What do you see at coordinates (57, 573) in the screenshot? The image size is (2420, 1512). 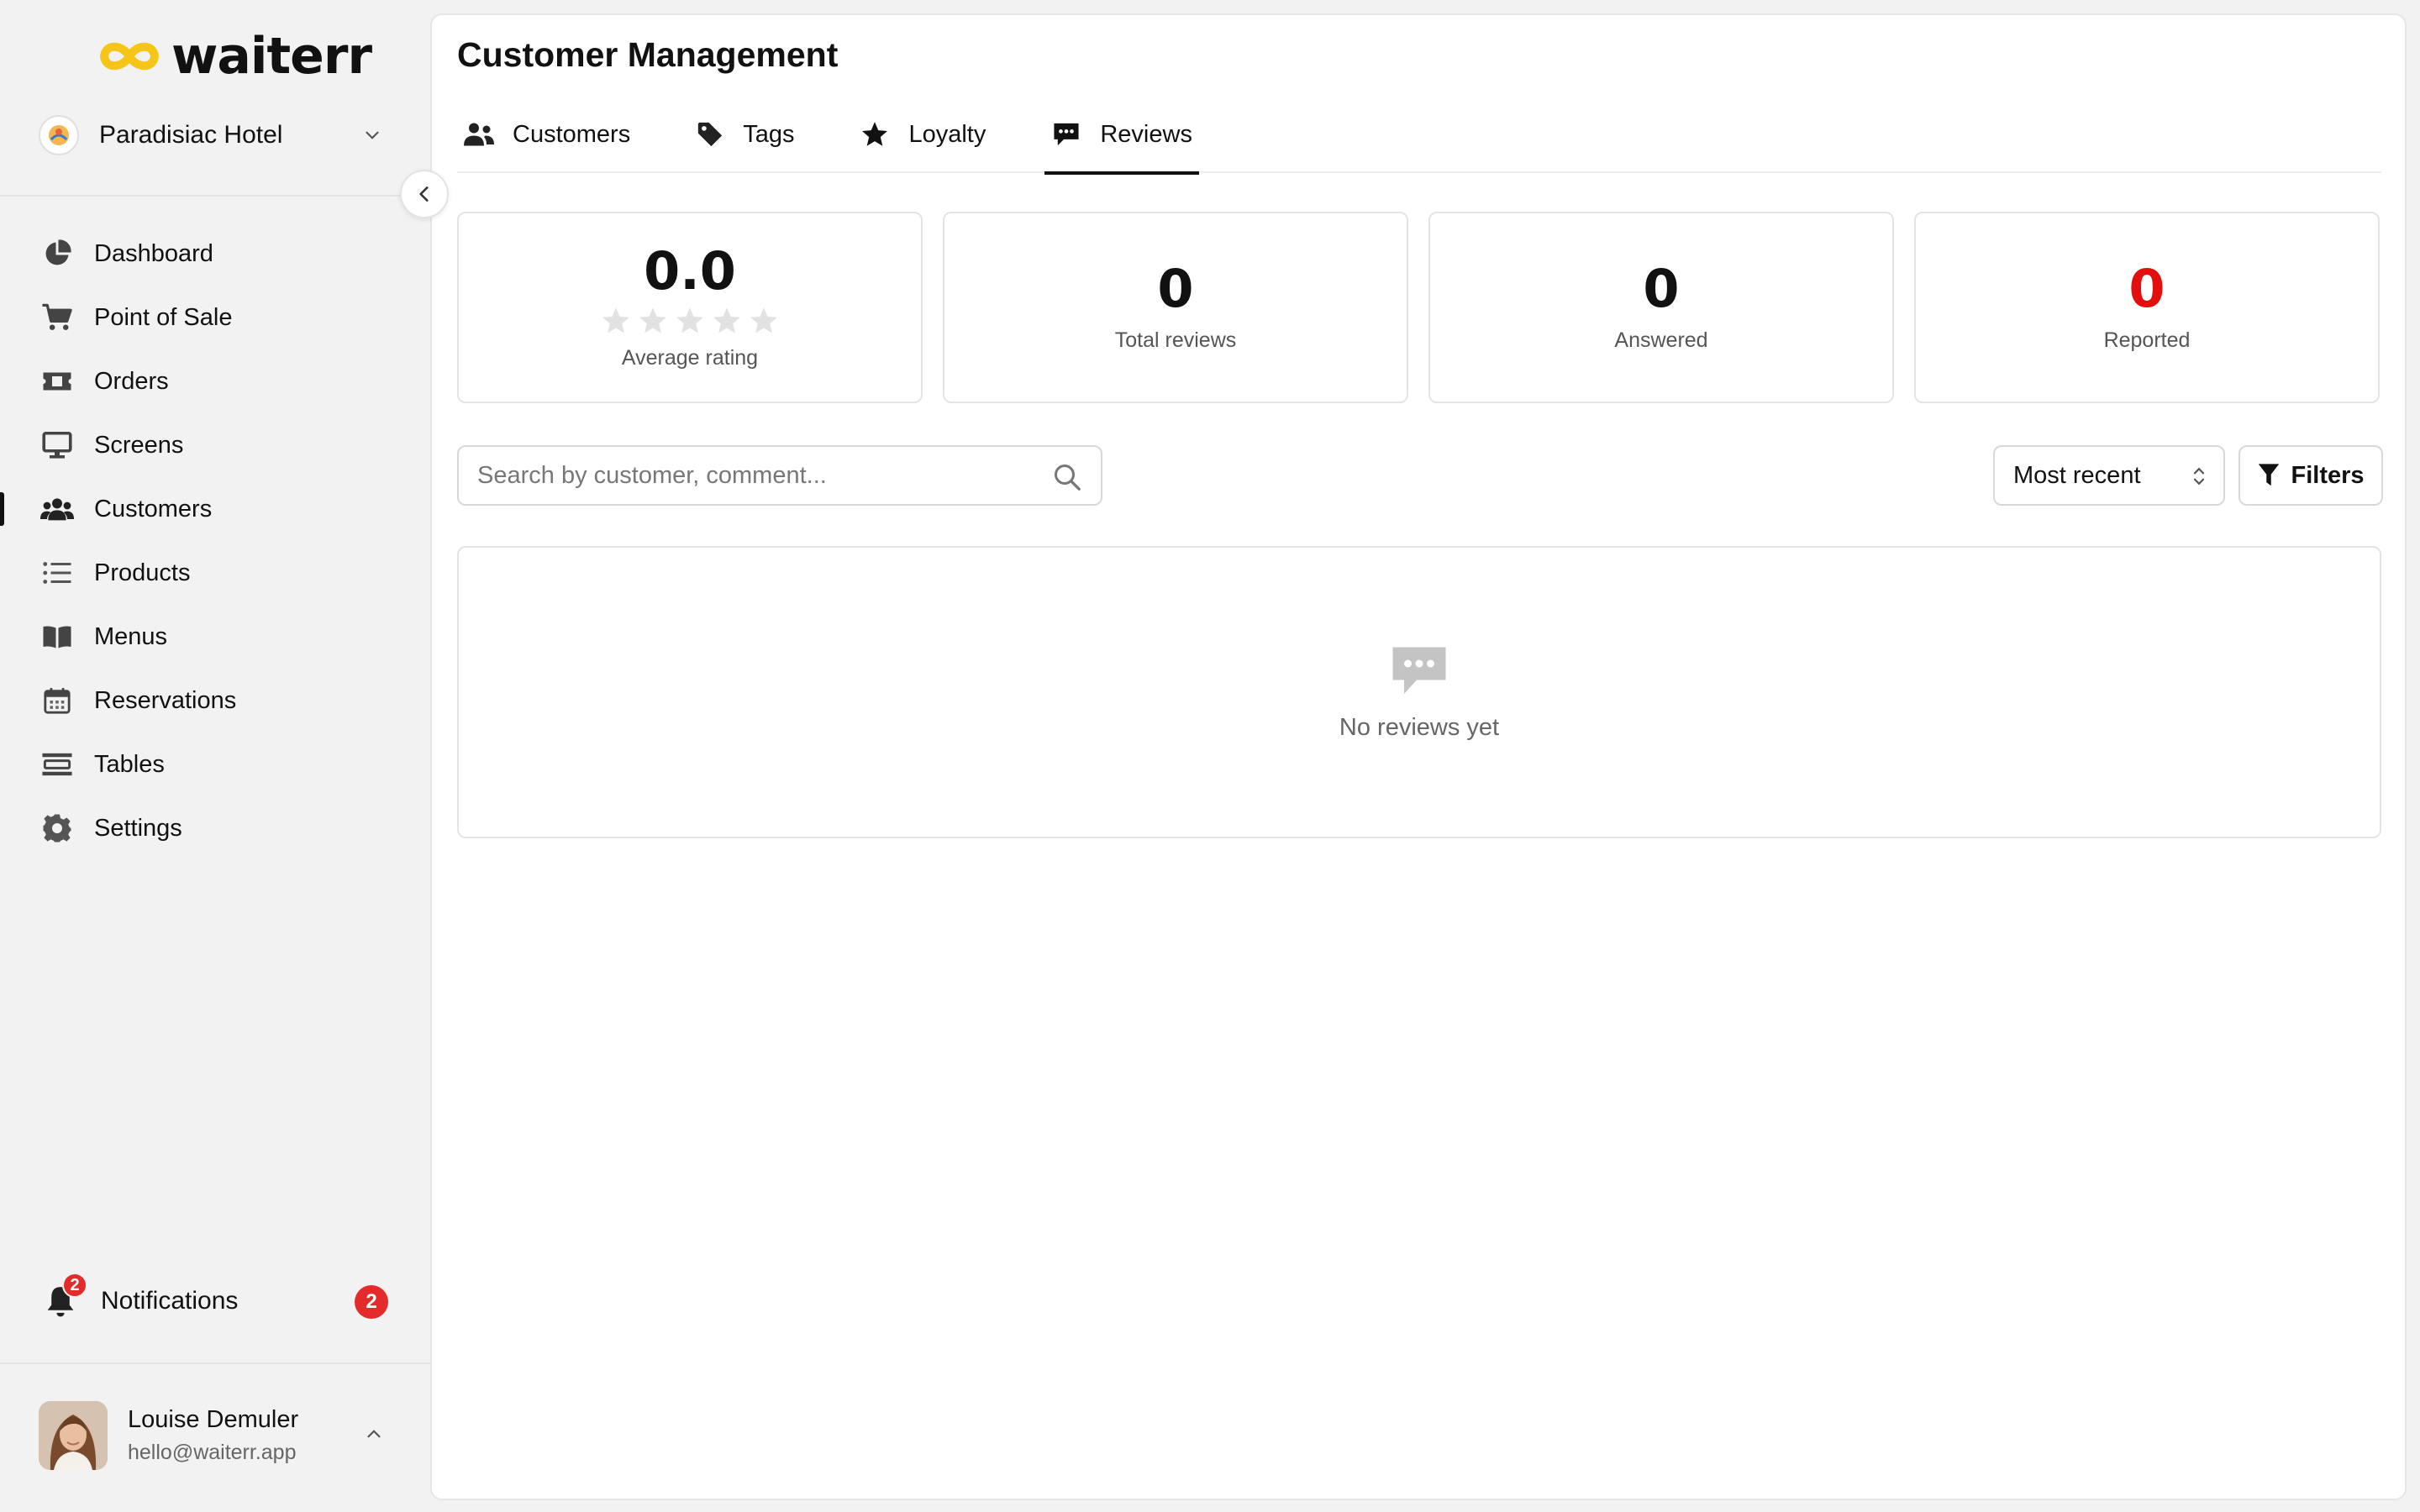 I see `list-icon` at bounding box center [57, 573].